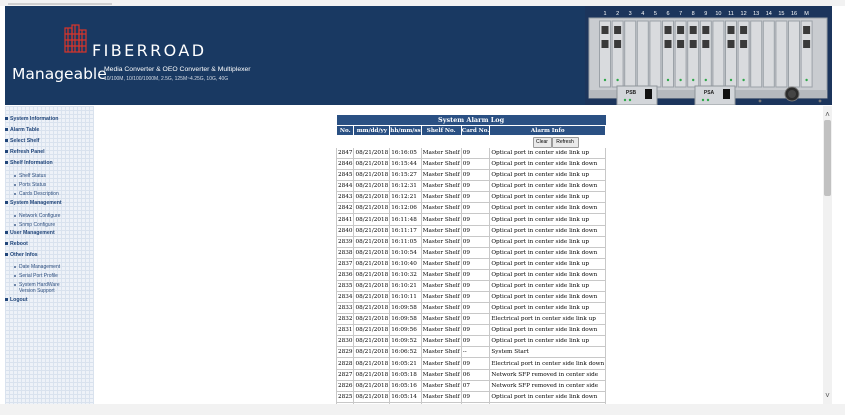  What do you see at coordinates (29, 163) in the screenshot?
I see `sidebar-item-shelf-information: Shelf Information` at bounding box center [29, 163].